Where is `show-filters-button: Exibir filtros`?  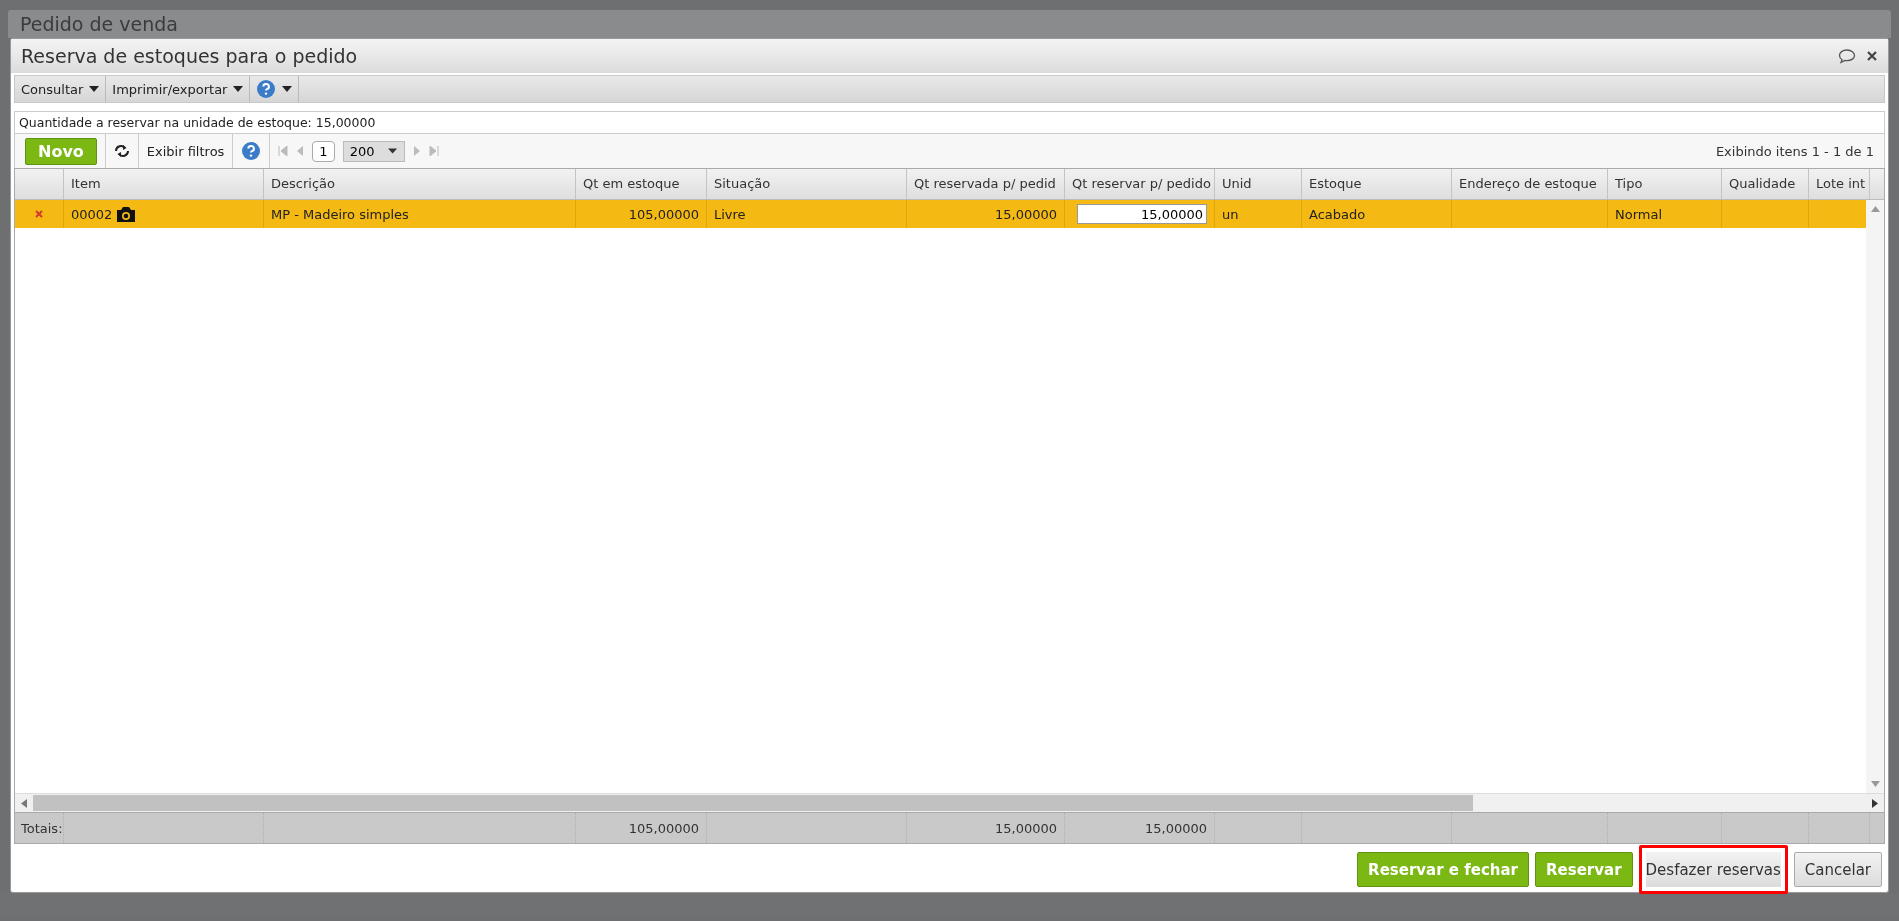
show-filters-button: Exibir filtros is located at coordinates (185, 151).